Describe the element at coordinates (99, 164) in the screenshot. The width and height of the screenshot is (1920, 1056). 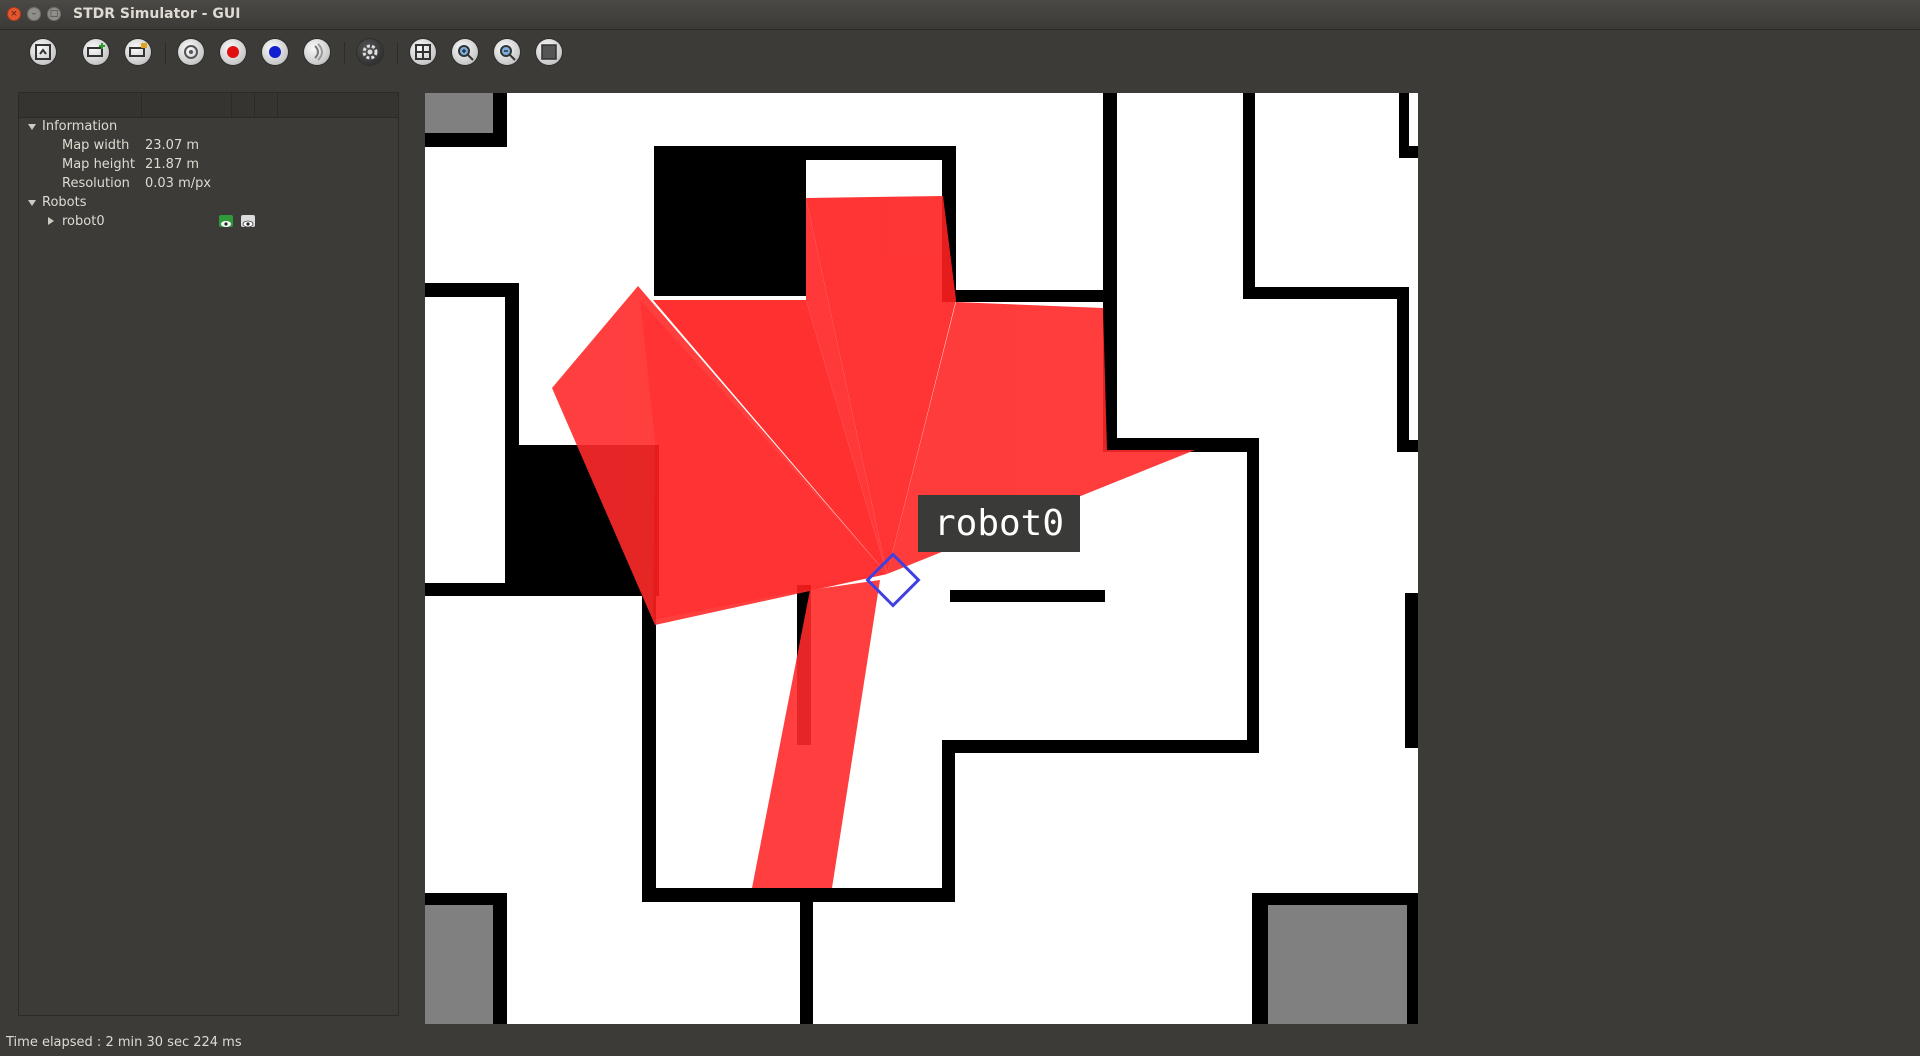
I see `info-key-map-height: Map height` at that location.